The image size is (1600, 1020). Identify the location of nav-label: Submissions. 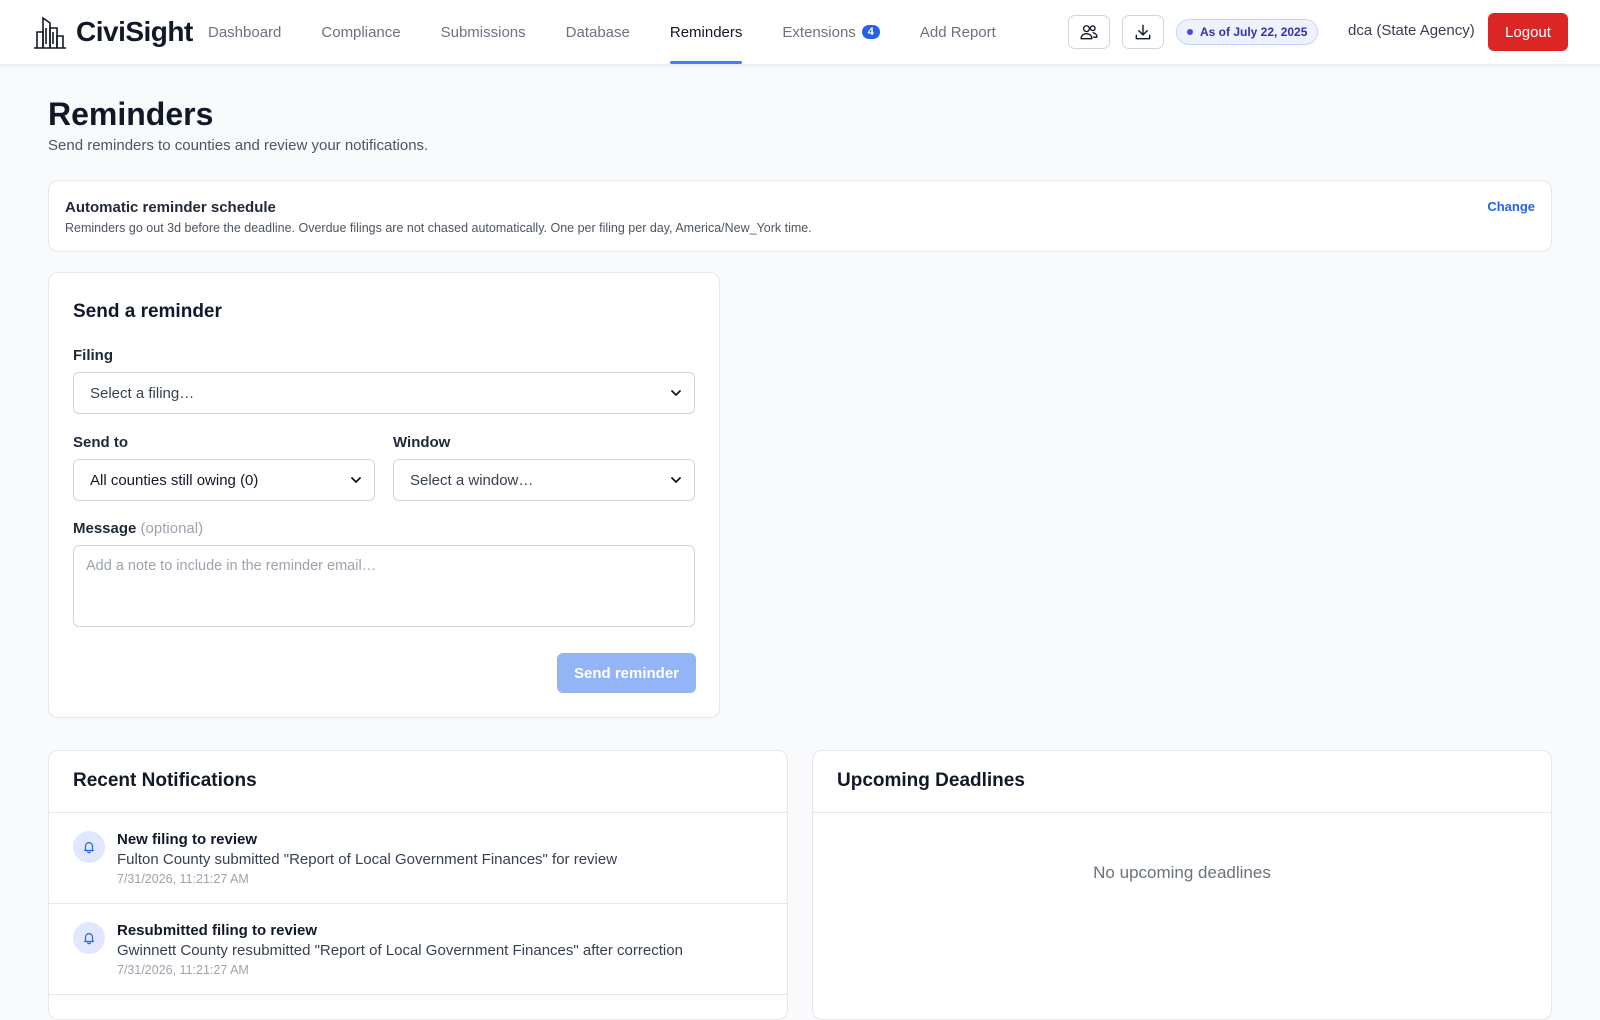
(483, 32).